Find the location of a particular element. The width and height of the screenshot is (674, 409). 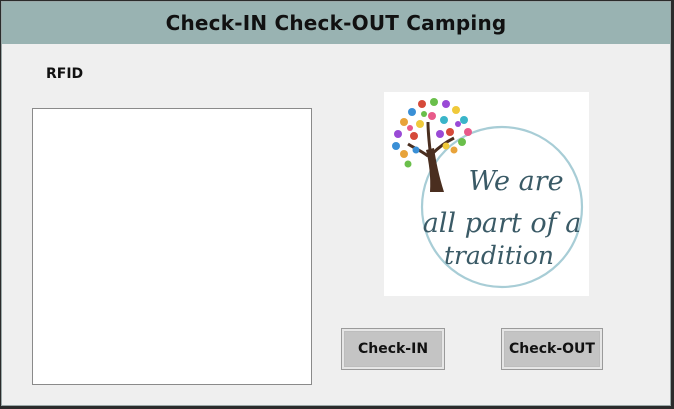

check-out-button: Check-OUT is located at coordinates (552, 349).